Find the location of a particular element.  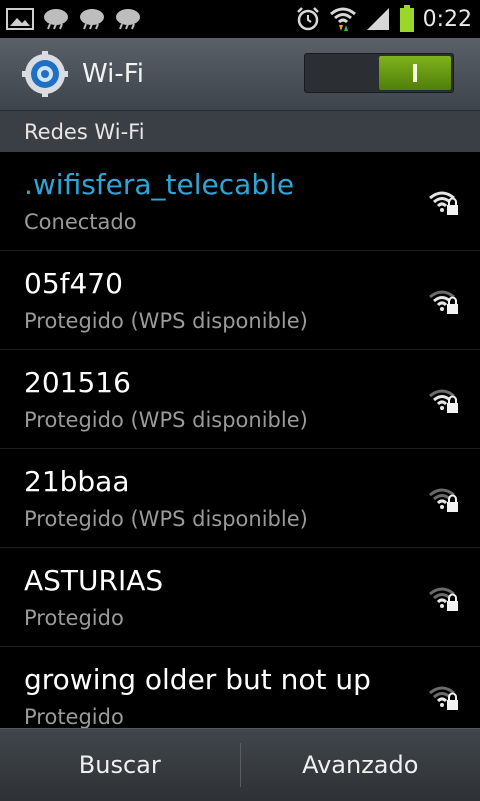

network-name: ASTURIAS is located at coordinates (93, 580).